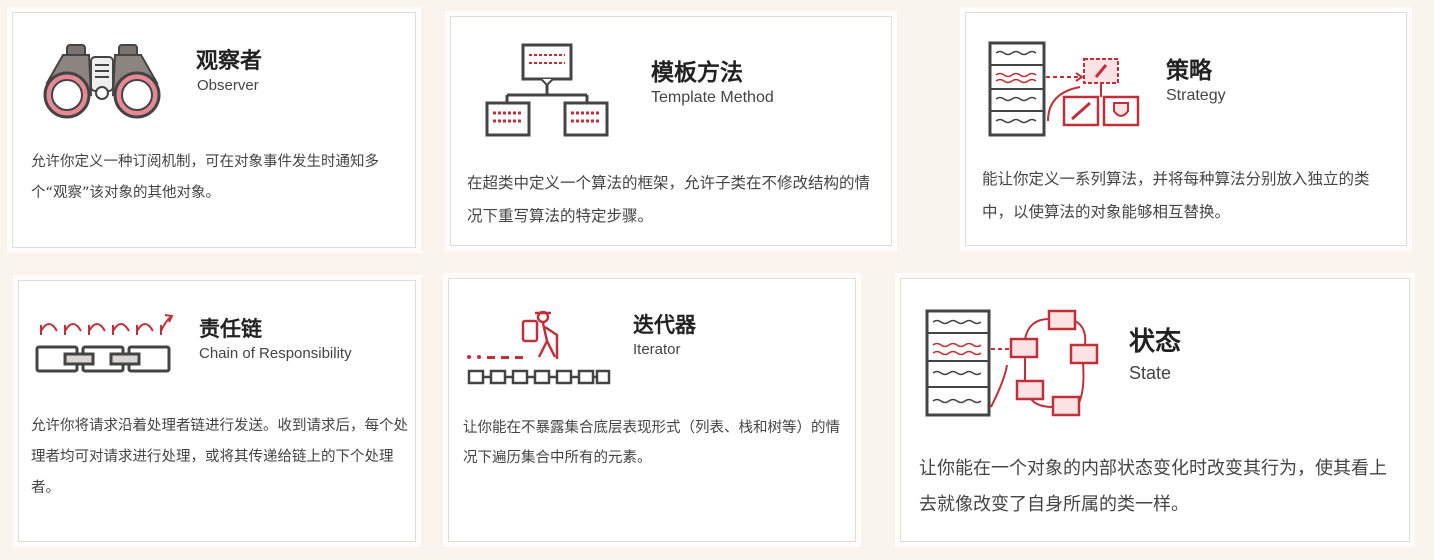 The width and height of the screenshot is (1434, 560). Describe the element at coordinates (228, 85) in the screenshot. I see `card-subtitle: Observer` at that location.